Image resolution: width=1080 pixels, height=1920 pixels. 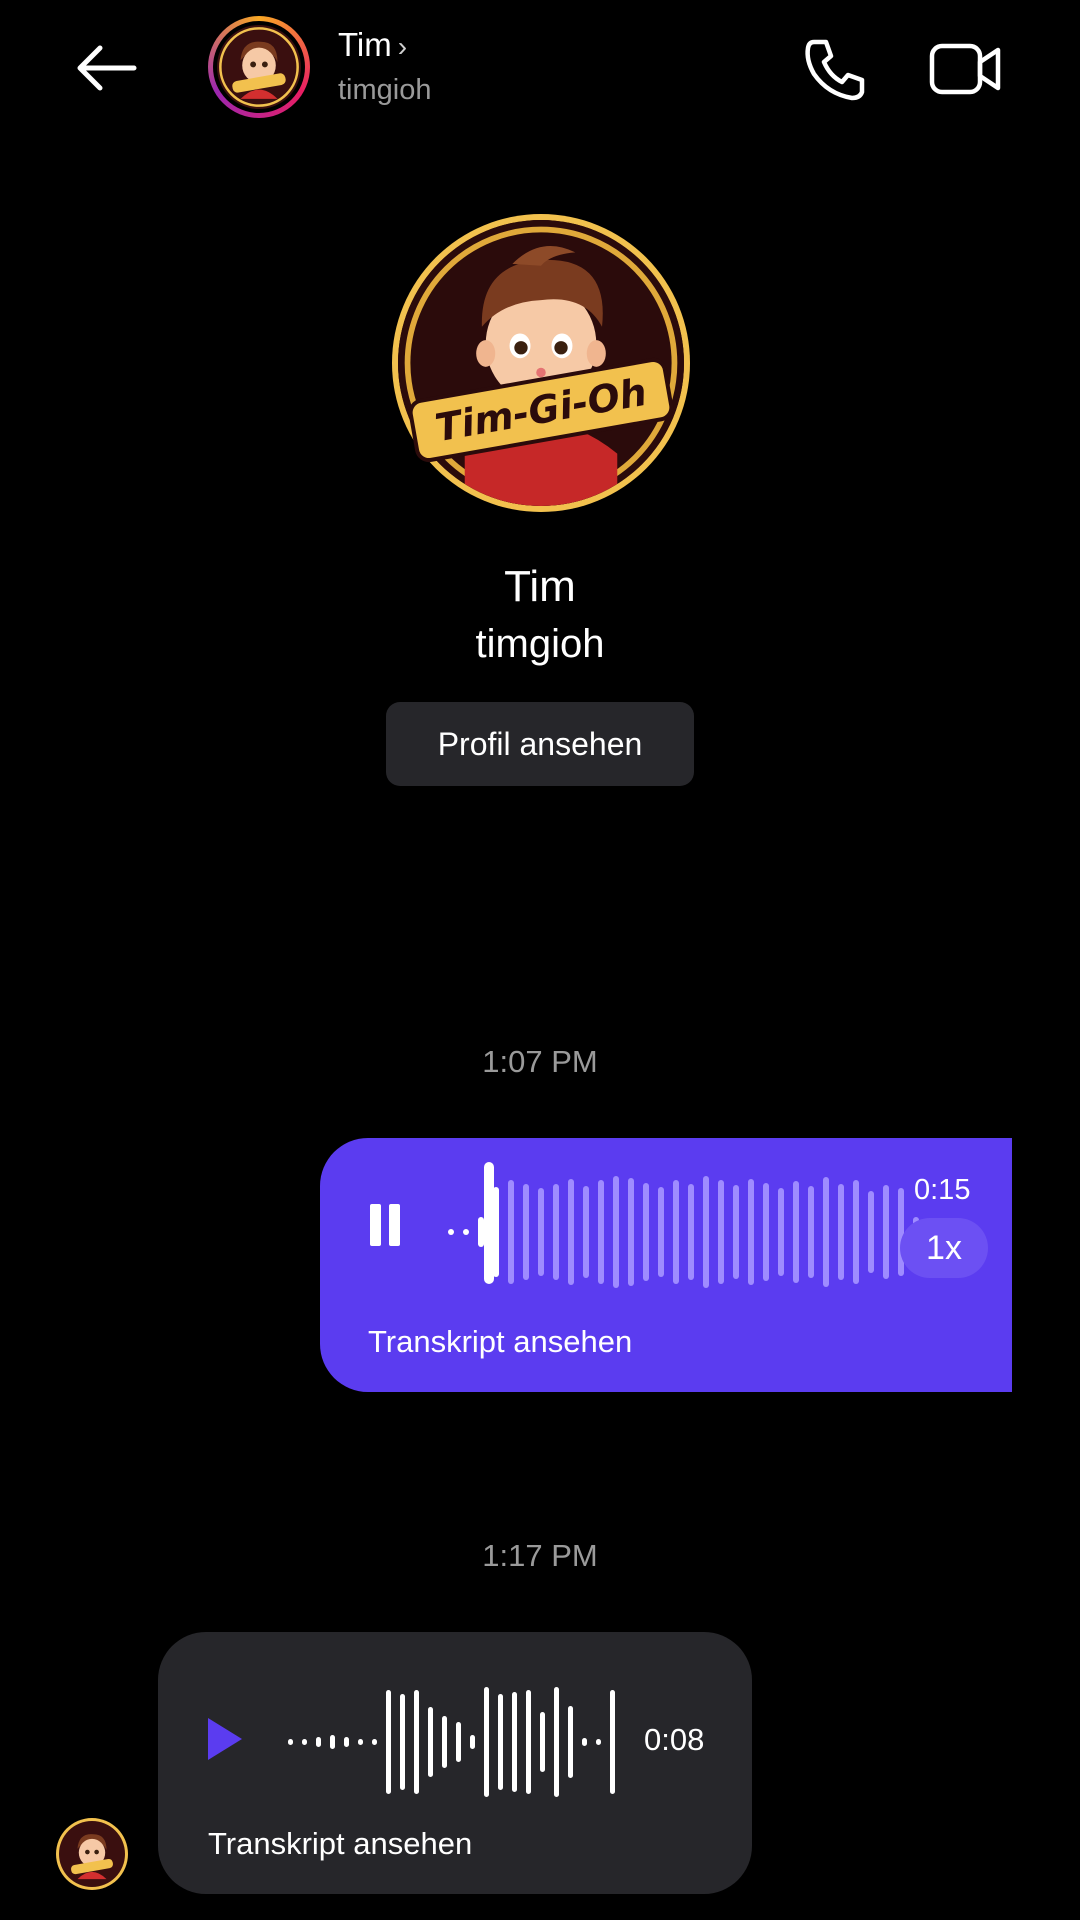 I want to click on profile-username: timgioh, so click(x=540, y=644).